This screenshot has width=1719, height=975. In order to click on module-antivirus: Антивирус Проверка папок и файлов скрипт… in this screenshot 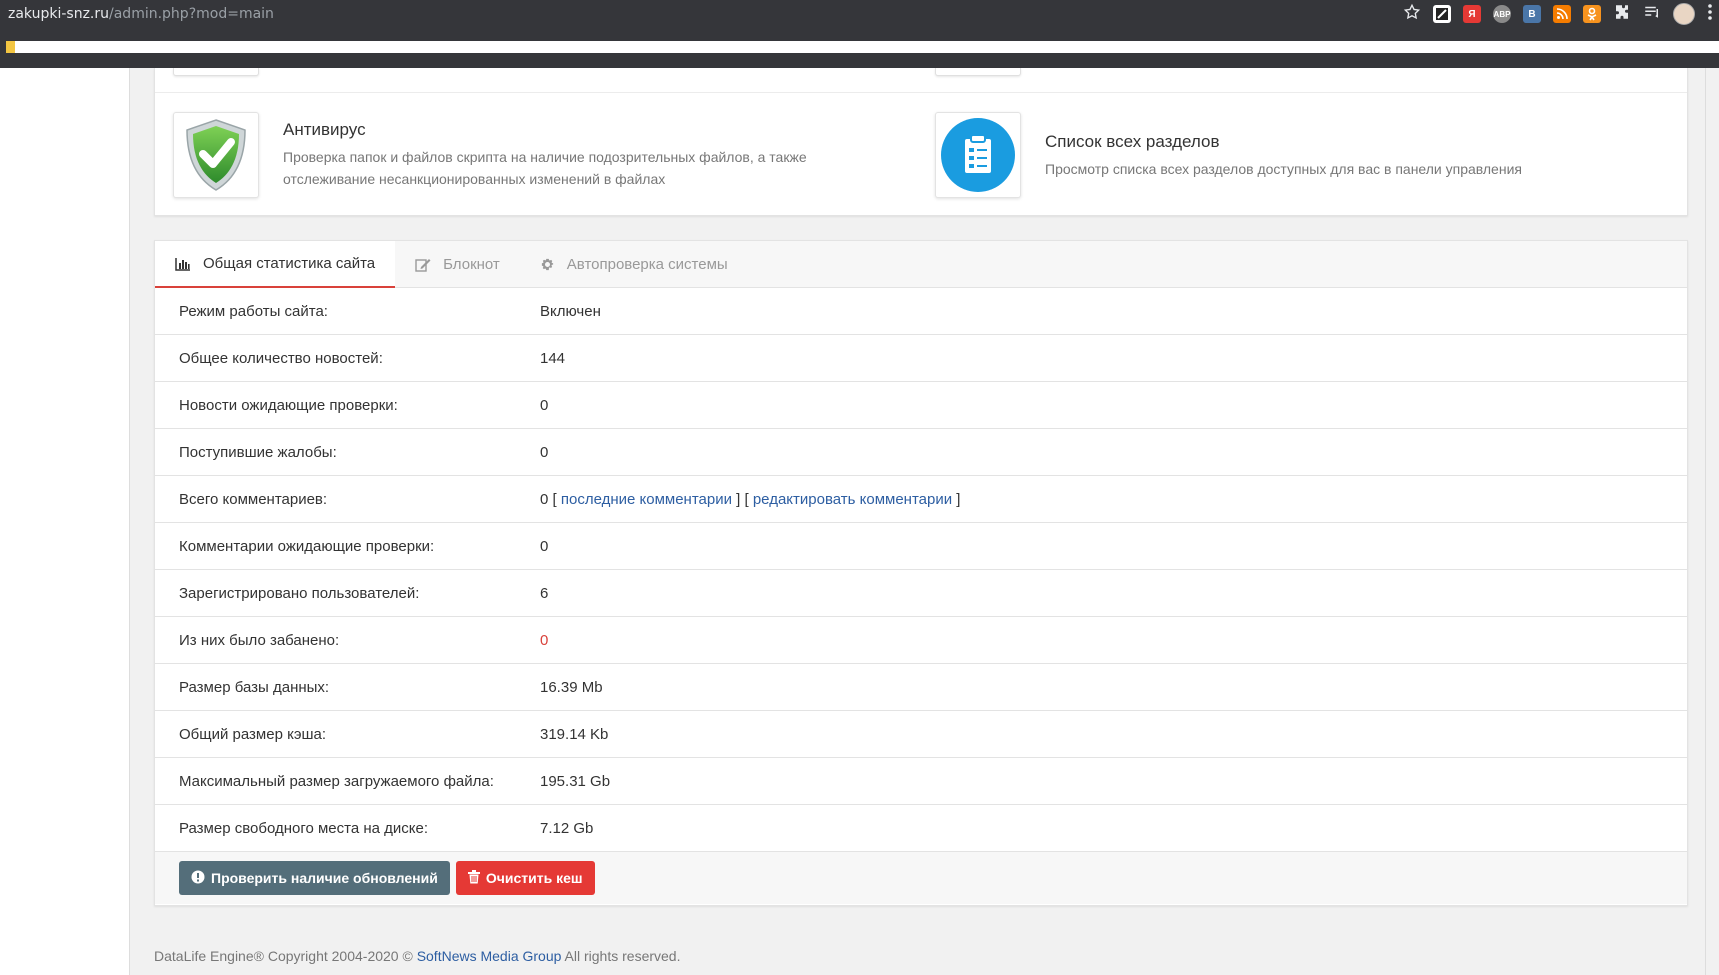, I will do `click(490, 155)`.